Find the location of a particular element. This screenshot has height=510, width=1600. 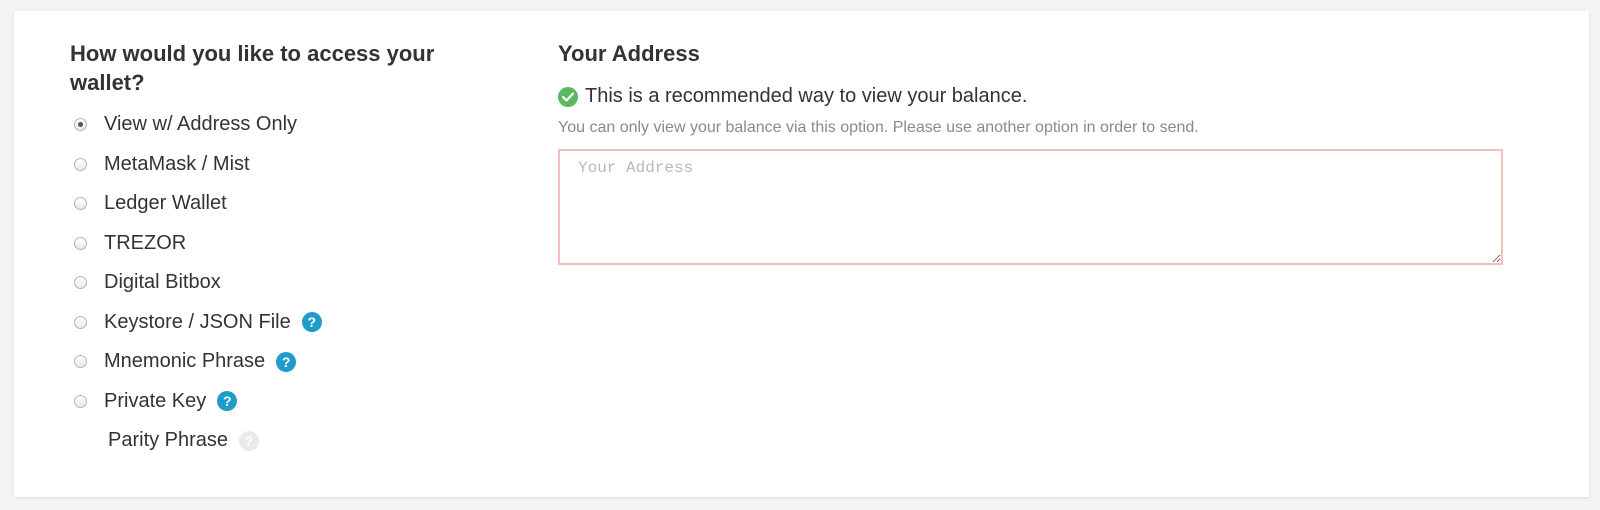

option-label: Keystore / JSON File is located at coordinates (197, 321).